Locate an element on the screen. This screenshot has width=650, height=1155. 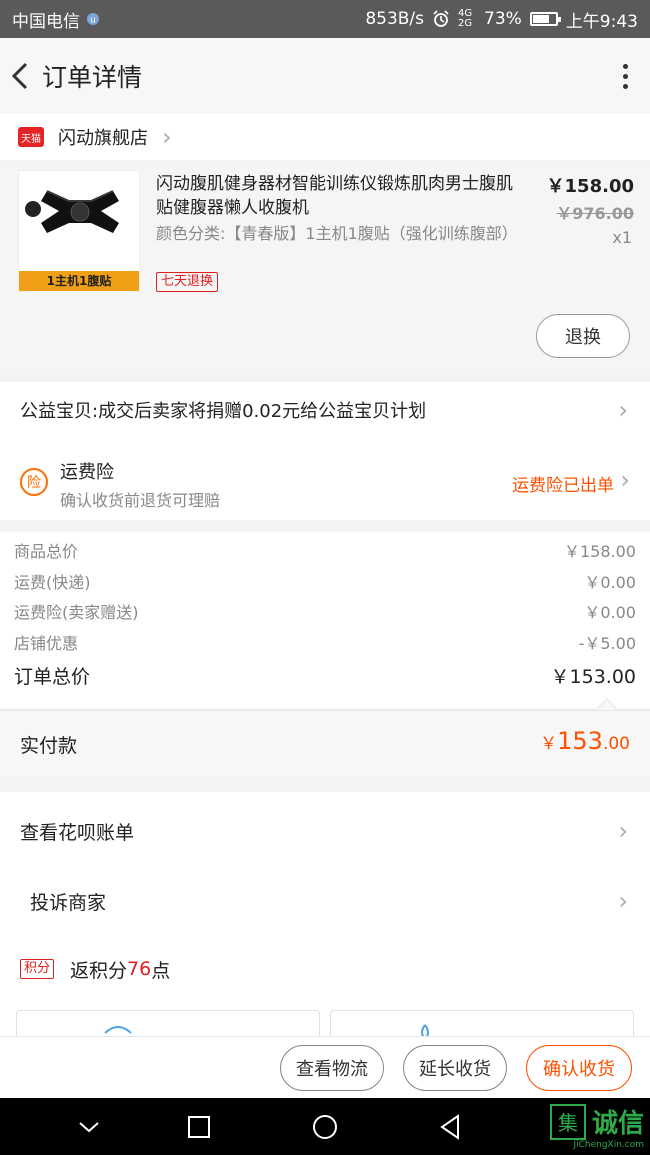
recent-apps-icon is located at coordinates (199, 1127).